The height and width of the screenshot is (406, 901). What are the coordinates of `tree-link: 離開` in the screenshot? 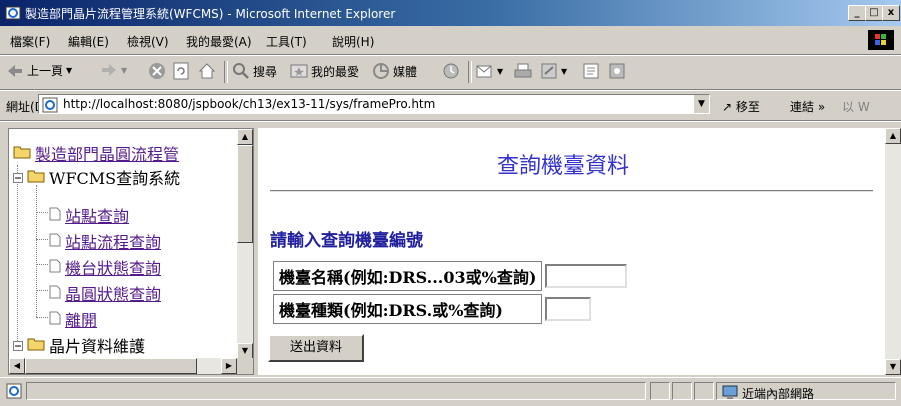 It's located at (81, 319).